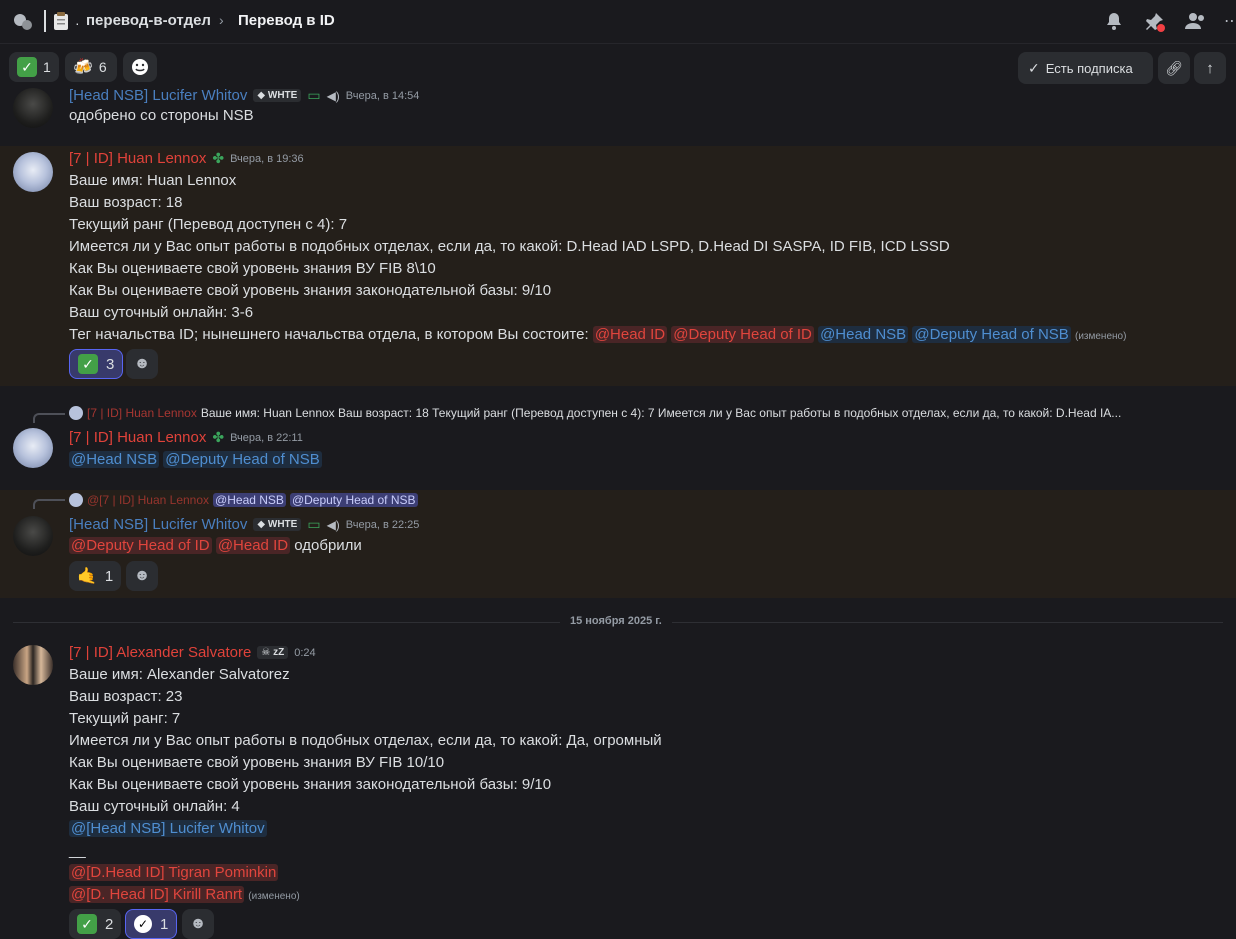  What do you see at coordinates (382, 524) in the screenshot?
I see `timestamp: Вчера, в 22:25` at bounding box center [382, 524].